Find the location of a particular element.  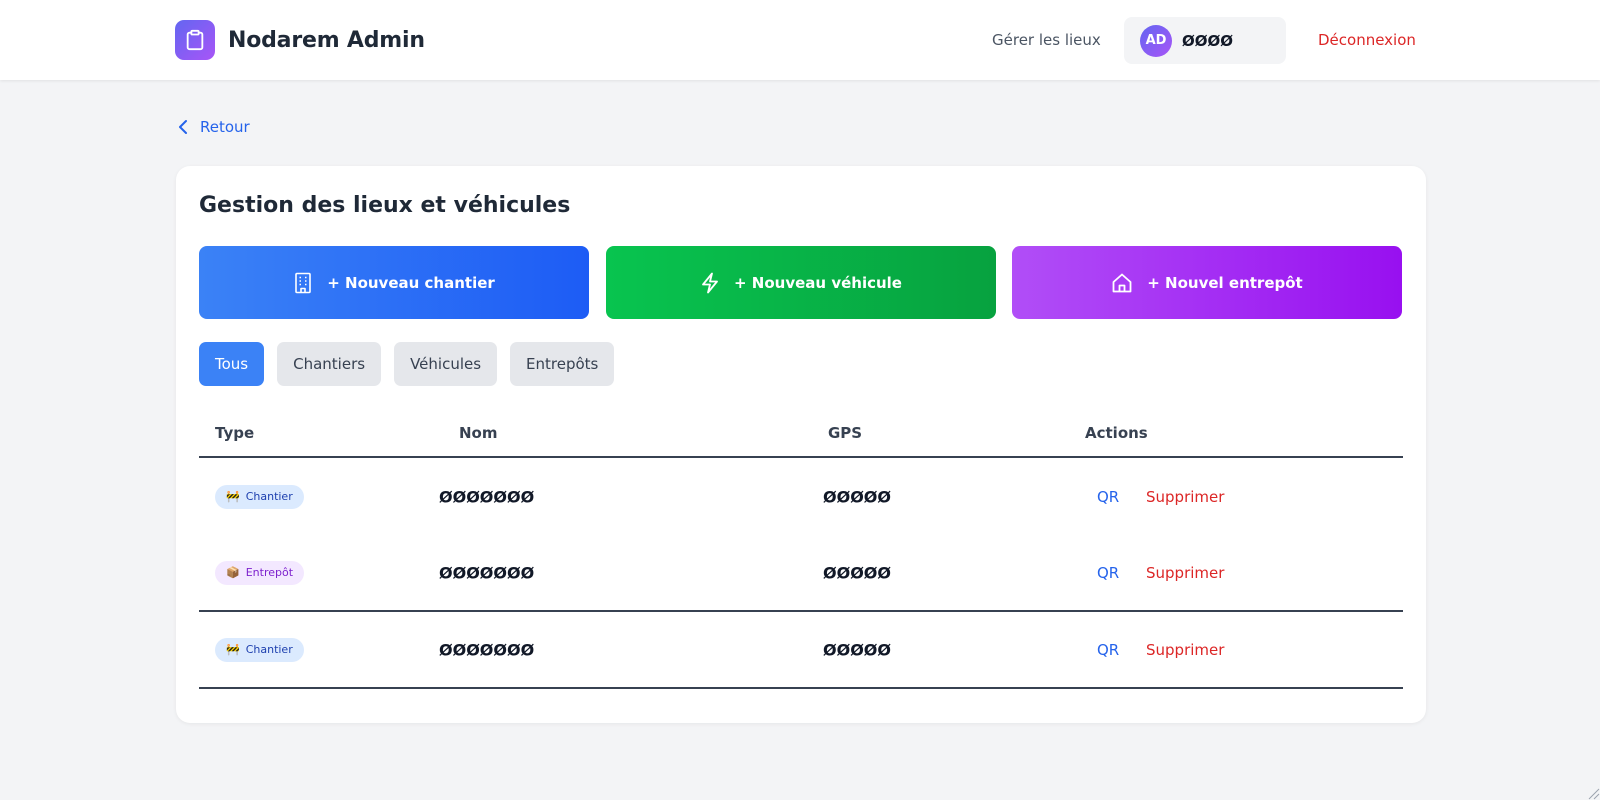

column-header-type: Type is located at coordinates (235, 433).